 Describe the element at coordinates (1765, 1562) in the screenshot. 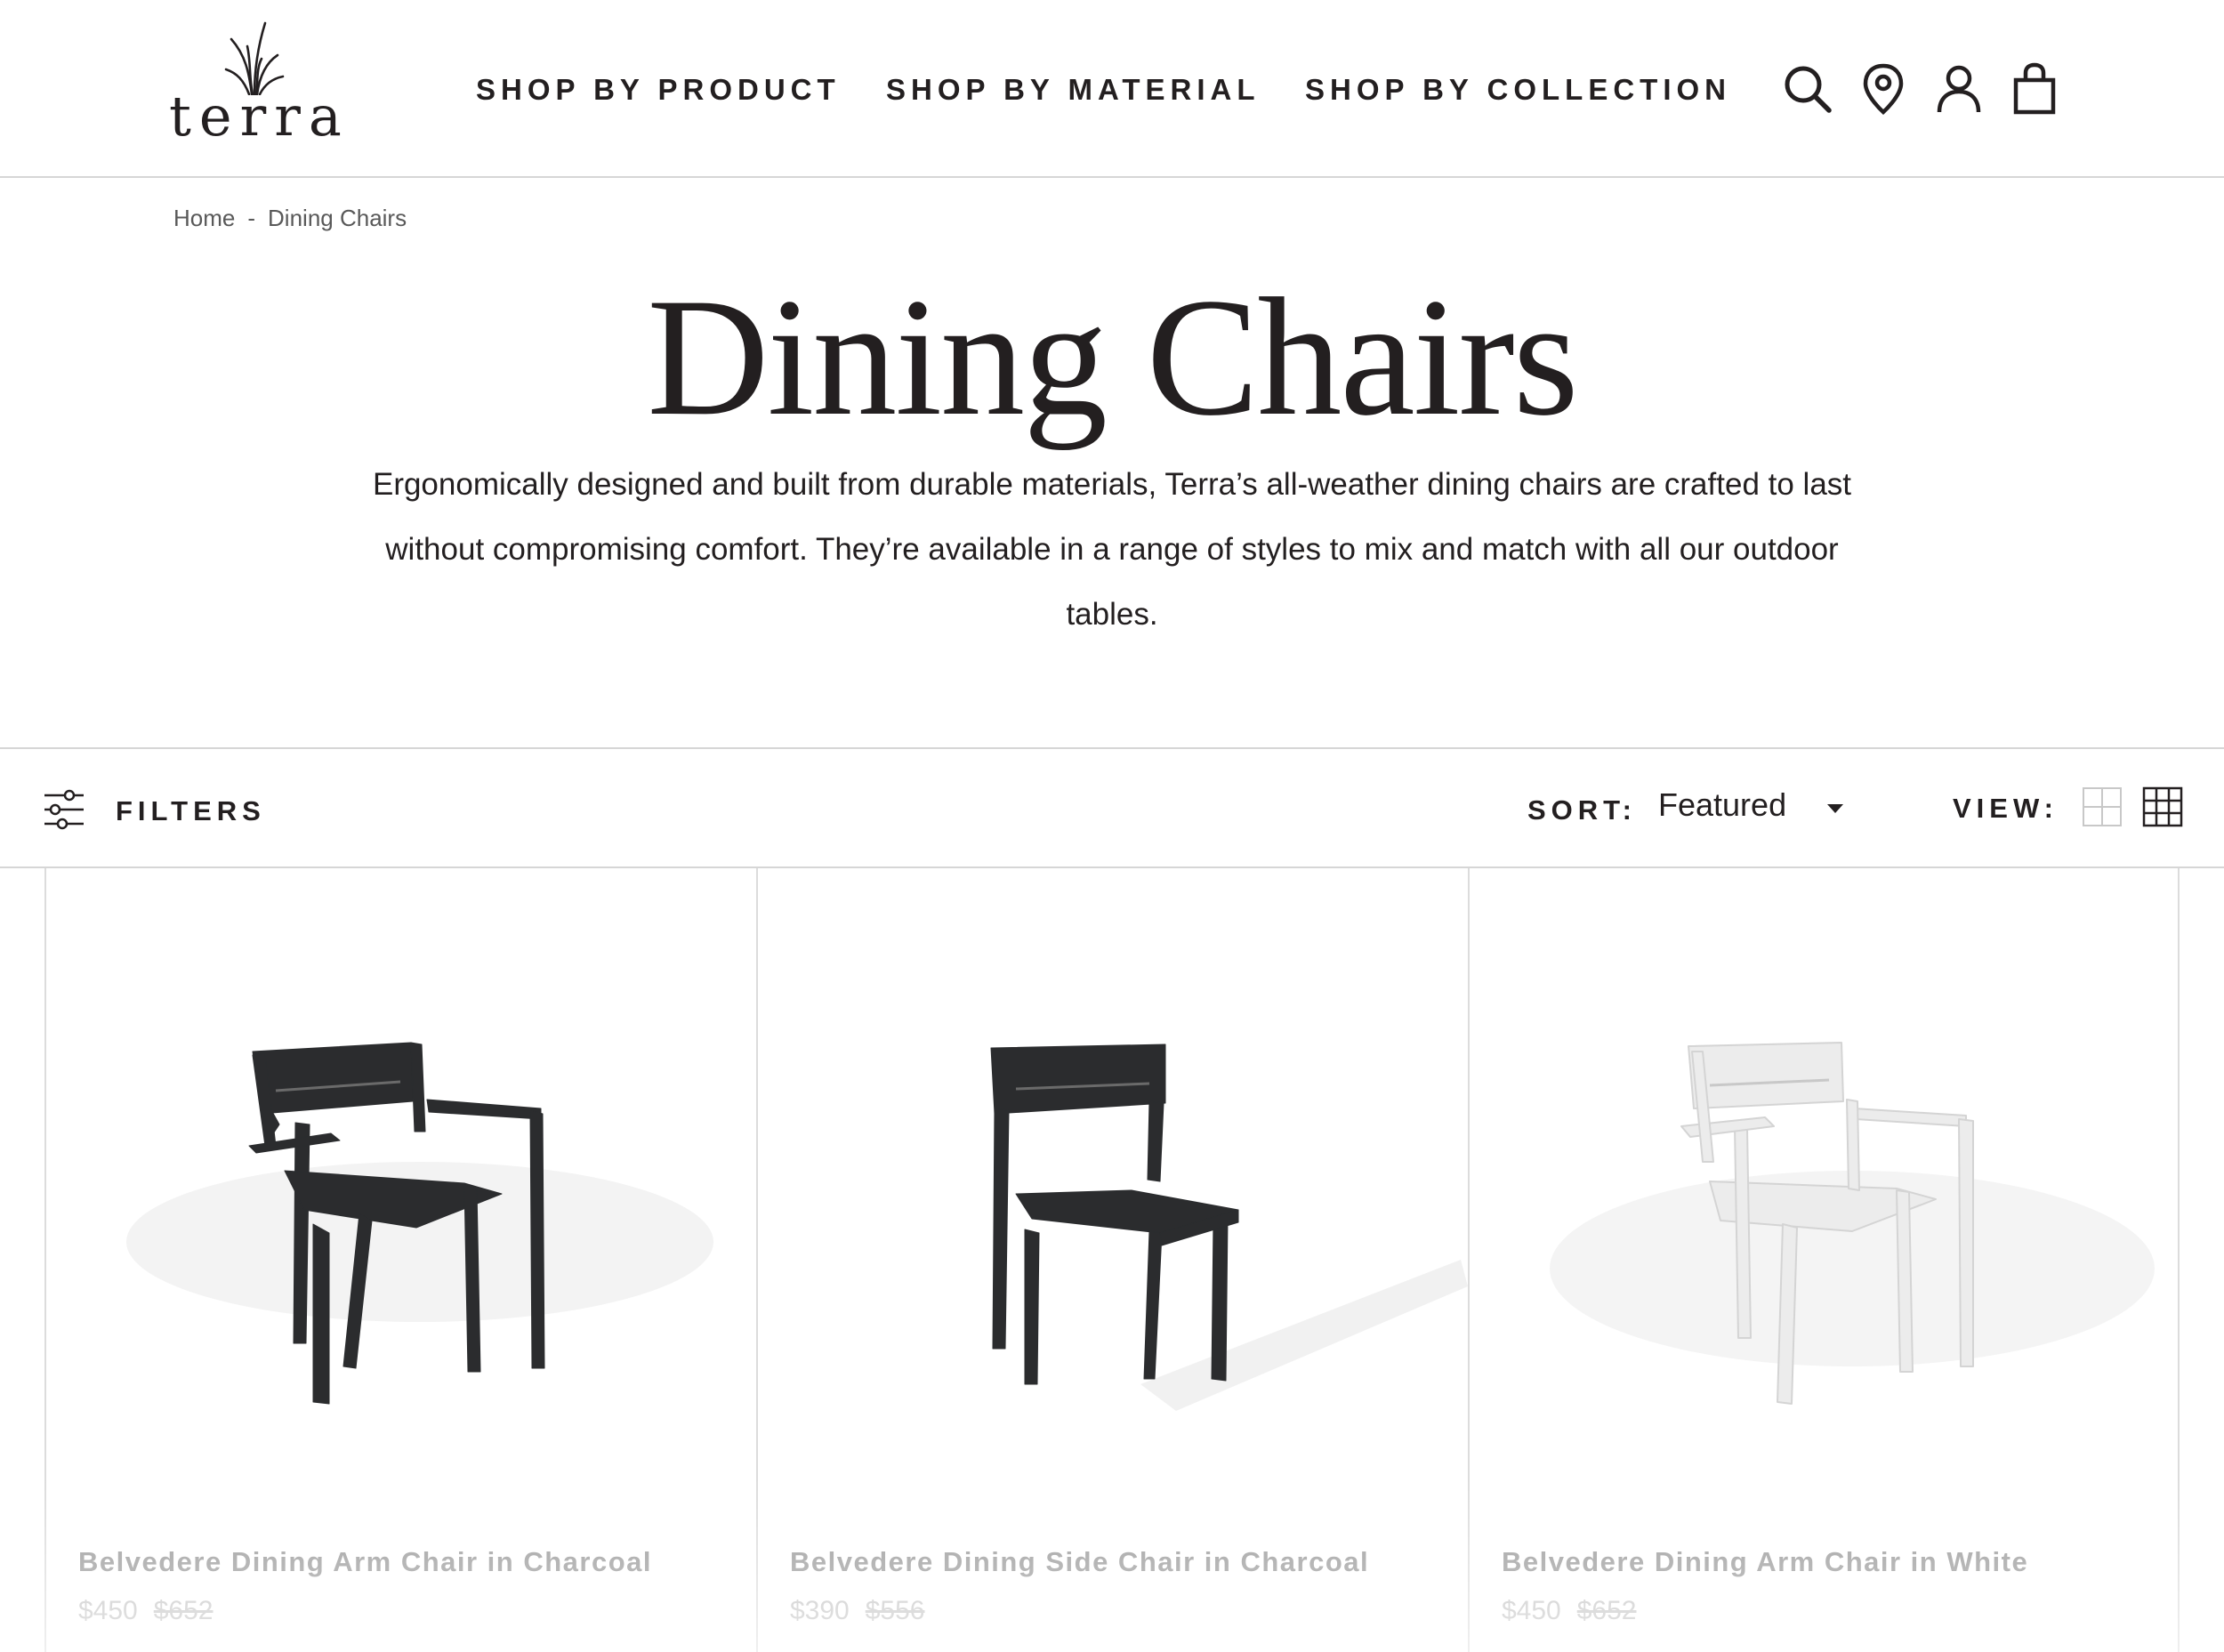

I see `product-name: Belvedere Dining Arm Chair in White` at that location.